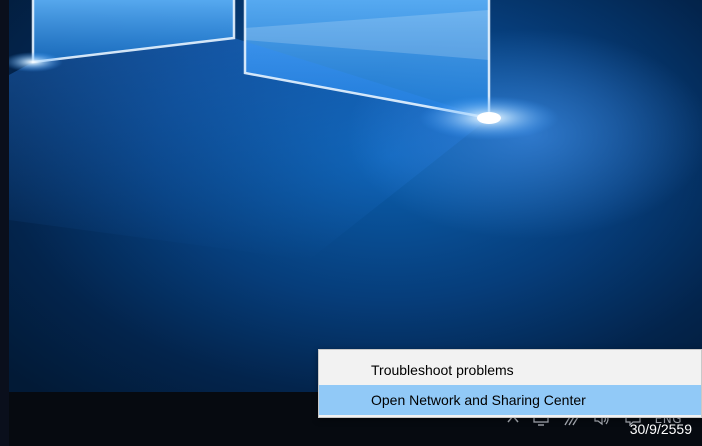 The image size is (702, 446). What do you see at coordinates (661, 429) in the screenshot?
I see `taskbar-date: 30/9/2559` at bounding box center [661, 429].